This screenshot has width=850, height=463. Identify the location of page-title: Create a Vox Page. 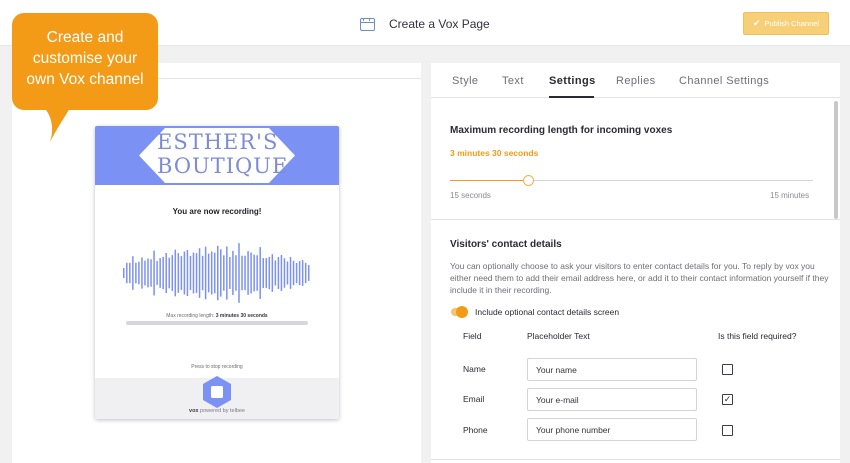
(439, 24).